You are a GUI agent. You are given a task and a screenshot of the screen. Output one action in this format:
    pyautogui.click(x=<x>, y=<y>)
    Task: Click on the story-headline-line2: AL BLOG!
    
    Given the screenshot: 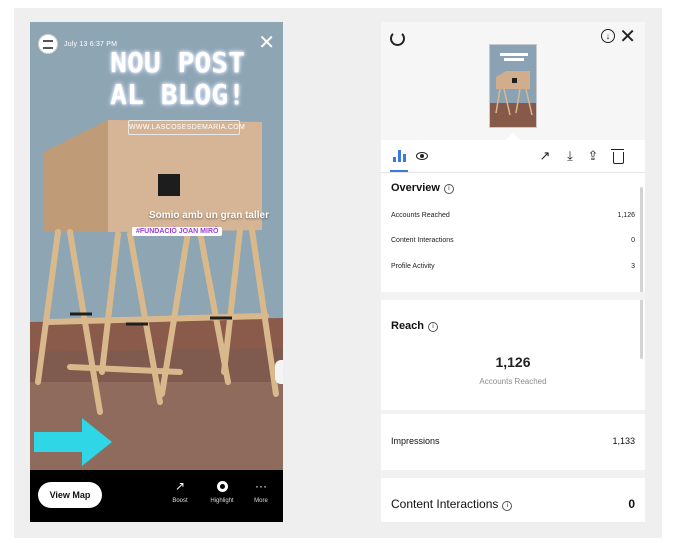 What is the action you would take?
    pyautogui.click(x=177, y=94)
    